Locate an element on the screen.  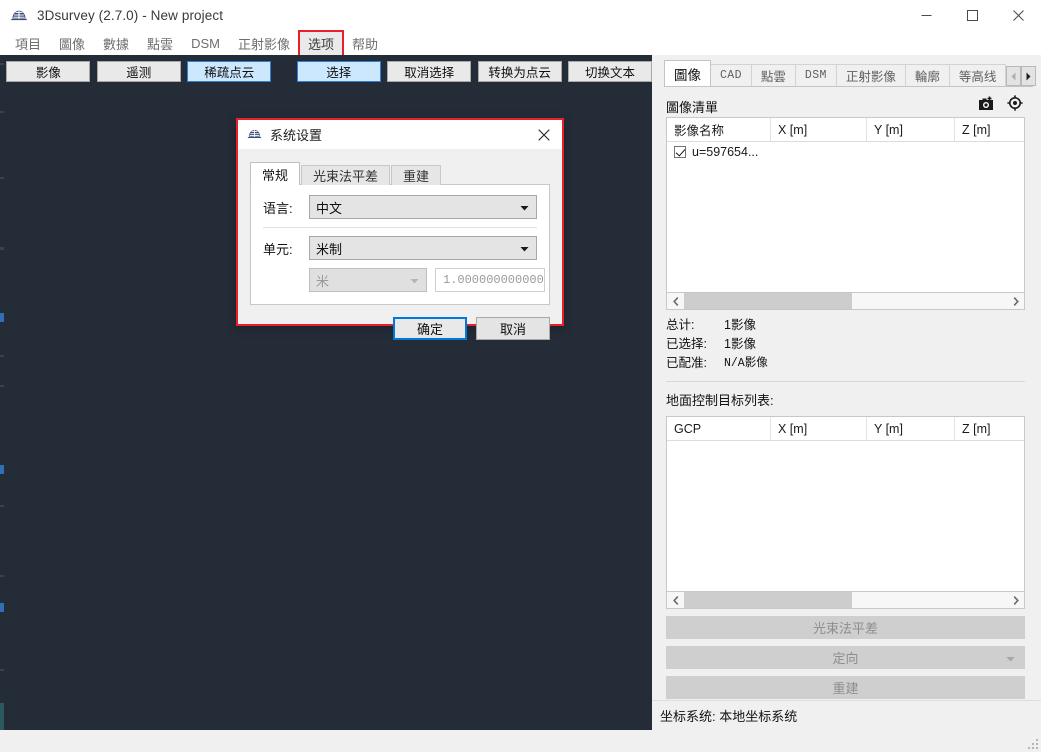
reconstruct-button: 重建 is located at coordinates (845, 687).